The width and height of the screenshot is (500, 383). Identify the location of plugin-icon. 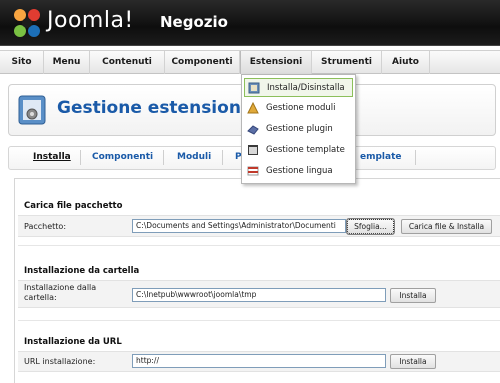
(253, 130).